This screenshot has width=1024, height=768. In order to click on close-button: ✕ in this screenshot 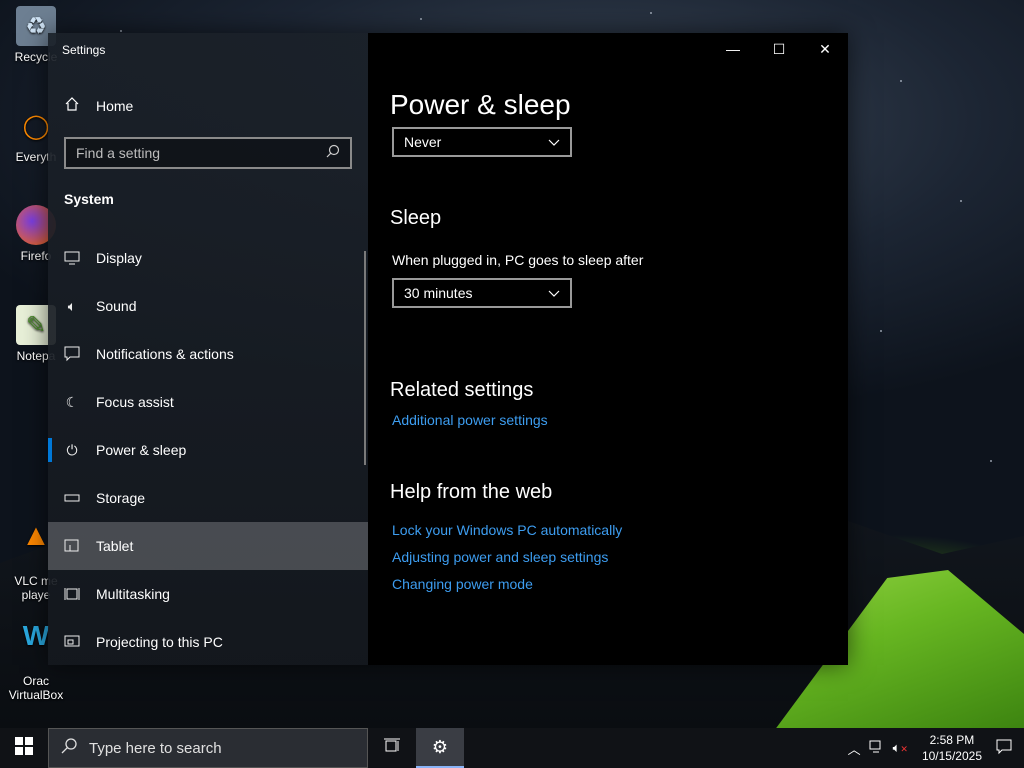, I will do `click(825, 49)`.